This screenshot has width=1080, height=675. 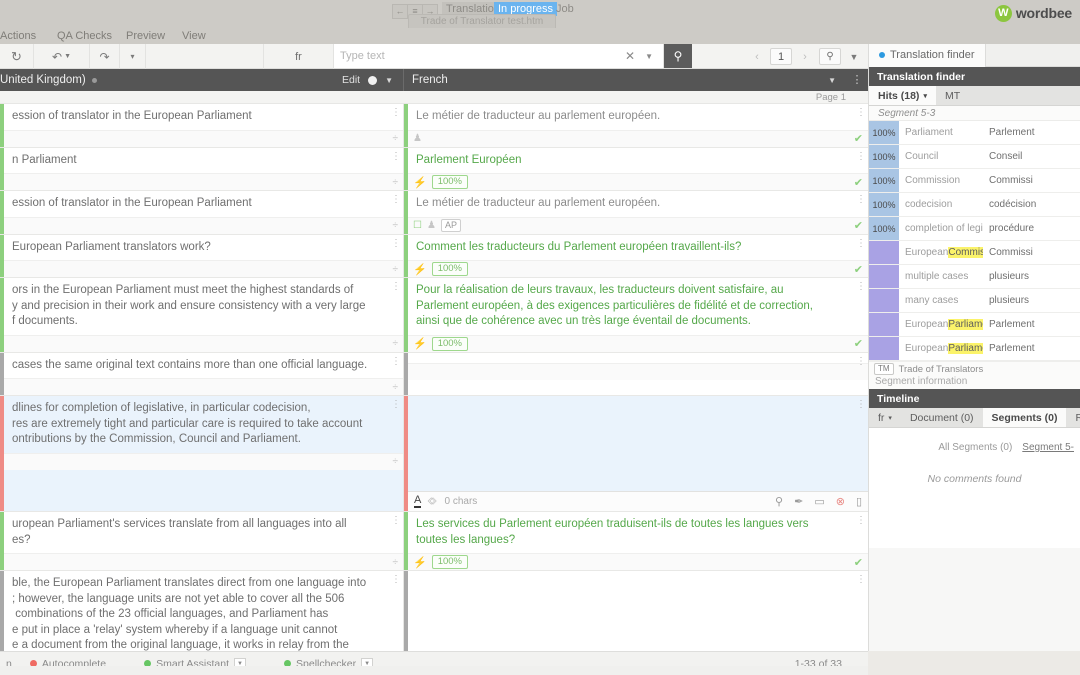 I want to click on horizontal-scrollbar, so click(x=434, y=670).